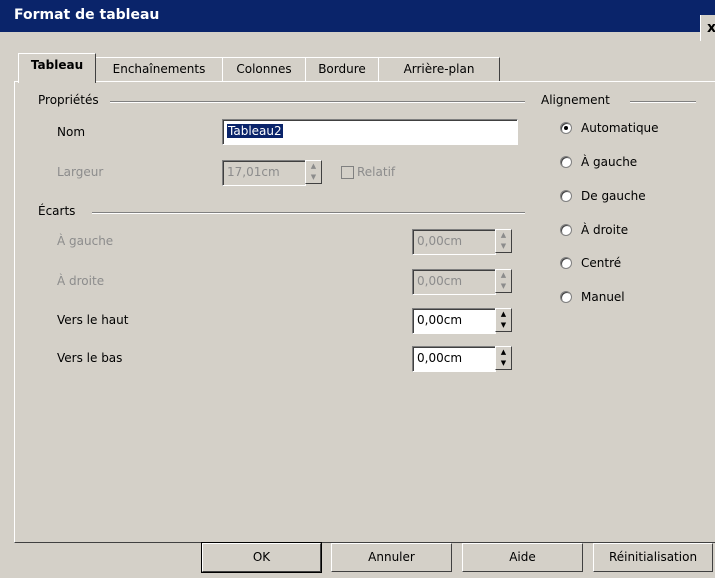  I want to click on spacing-right-stepper: ▲ ▼, so click(503, 281).